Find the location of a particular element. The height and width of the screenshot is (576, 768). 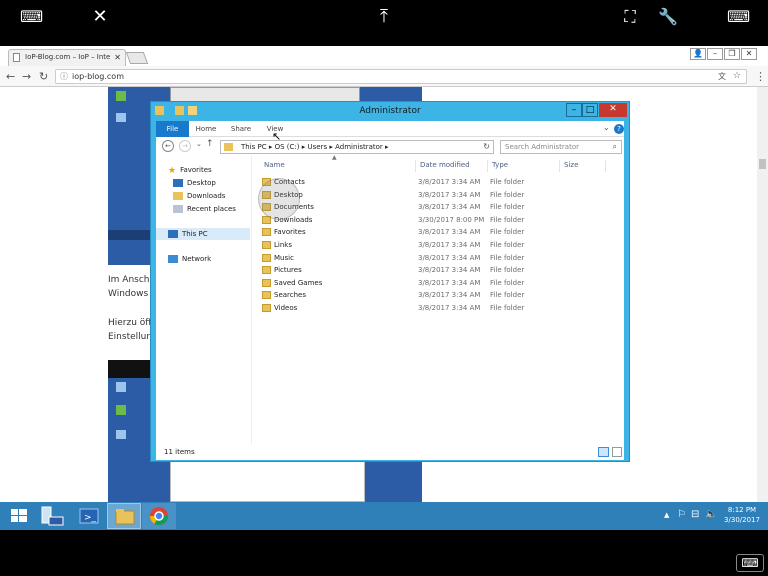

nav-this-pc: This PC is located at coordinates (203, 234).